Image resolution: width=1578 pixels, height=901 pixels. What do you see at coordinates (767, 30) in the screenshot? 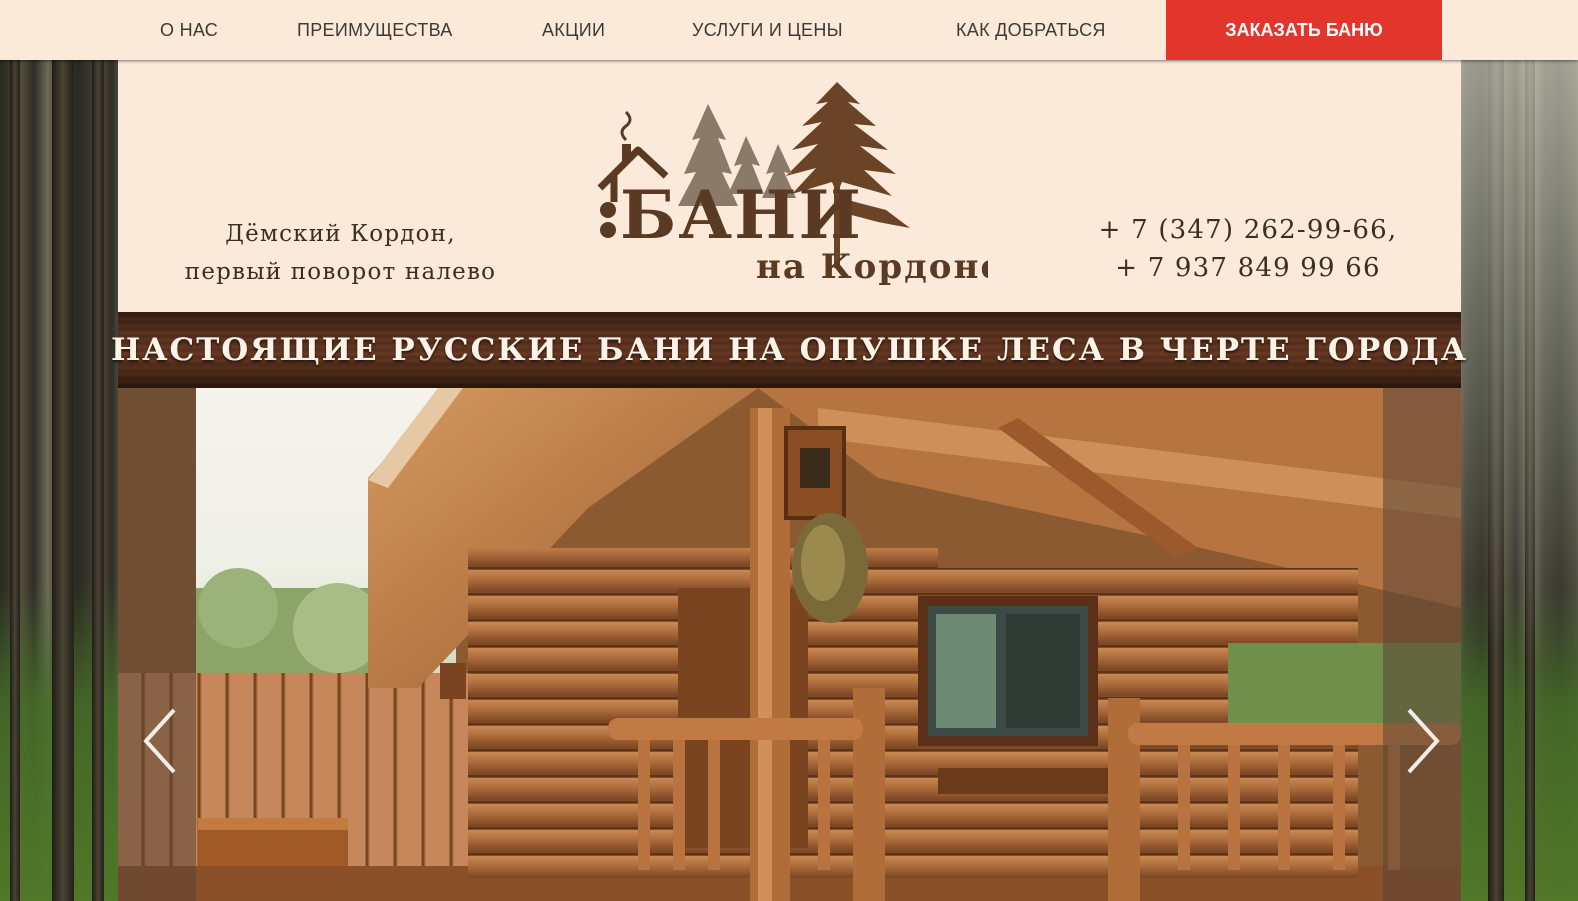
I see `nav-item-services-prices: УСЛУГИ И ЦЕНЫ` at bounding box center [767, 30].